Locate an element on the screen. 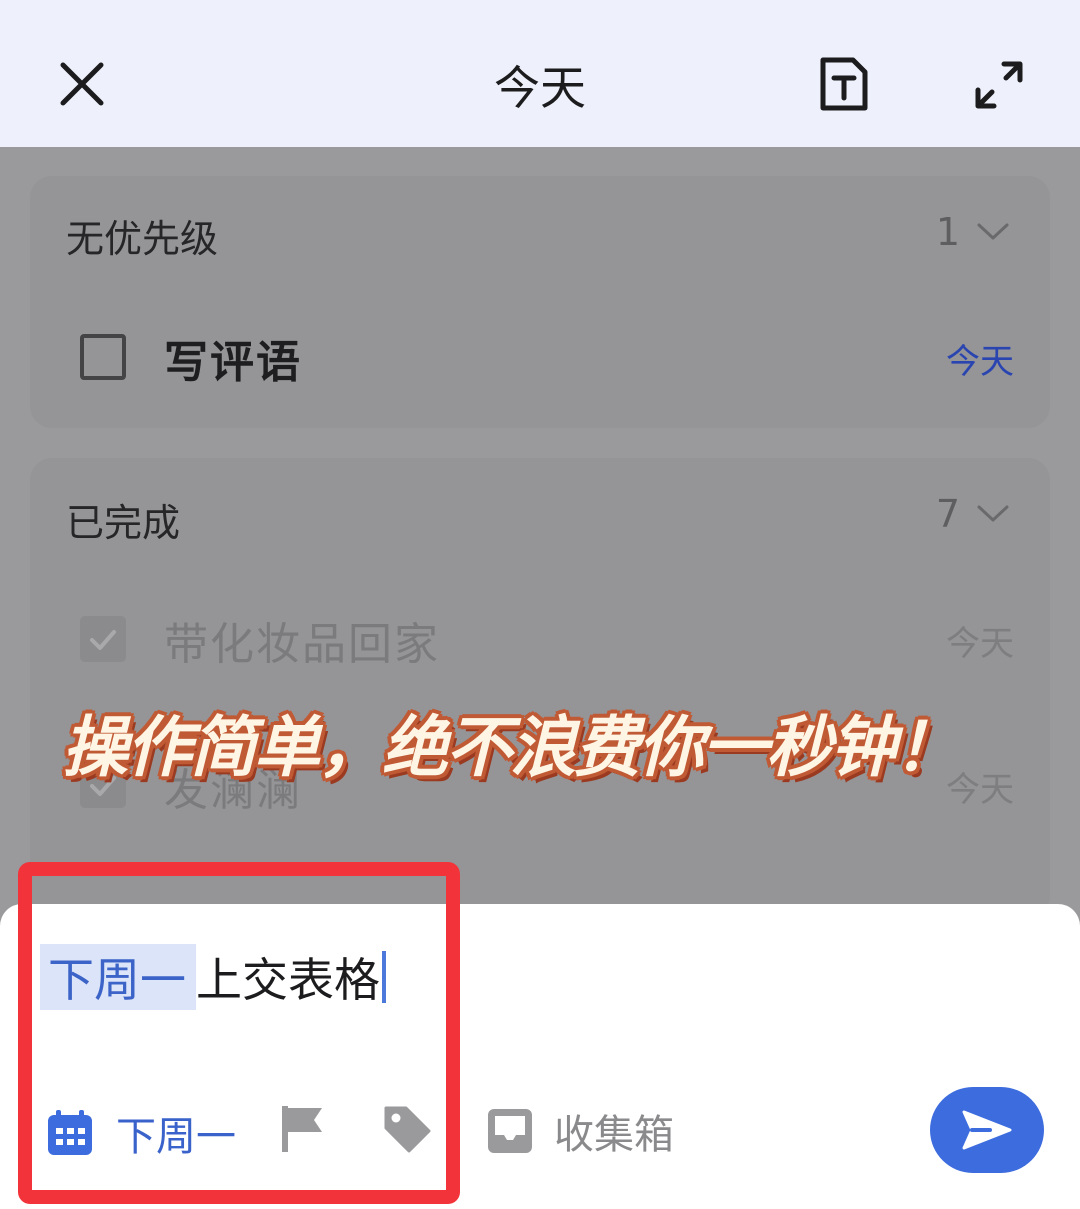 The image size is (1080, 1209). text-document-icon is located at coordinates (844, 84).